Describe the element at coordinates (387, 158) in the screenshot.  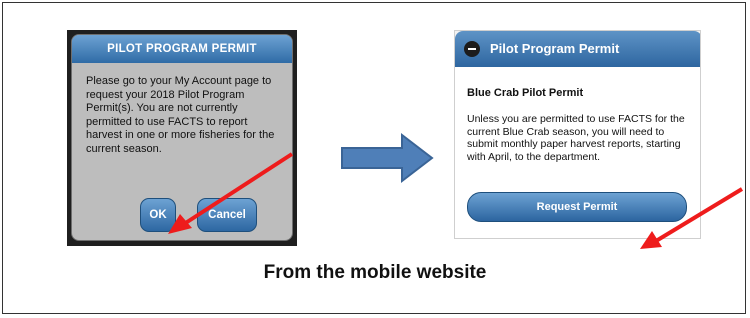
I see `right-arrow-icon` at that location.